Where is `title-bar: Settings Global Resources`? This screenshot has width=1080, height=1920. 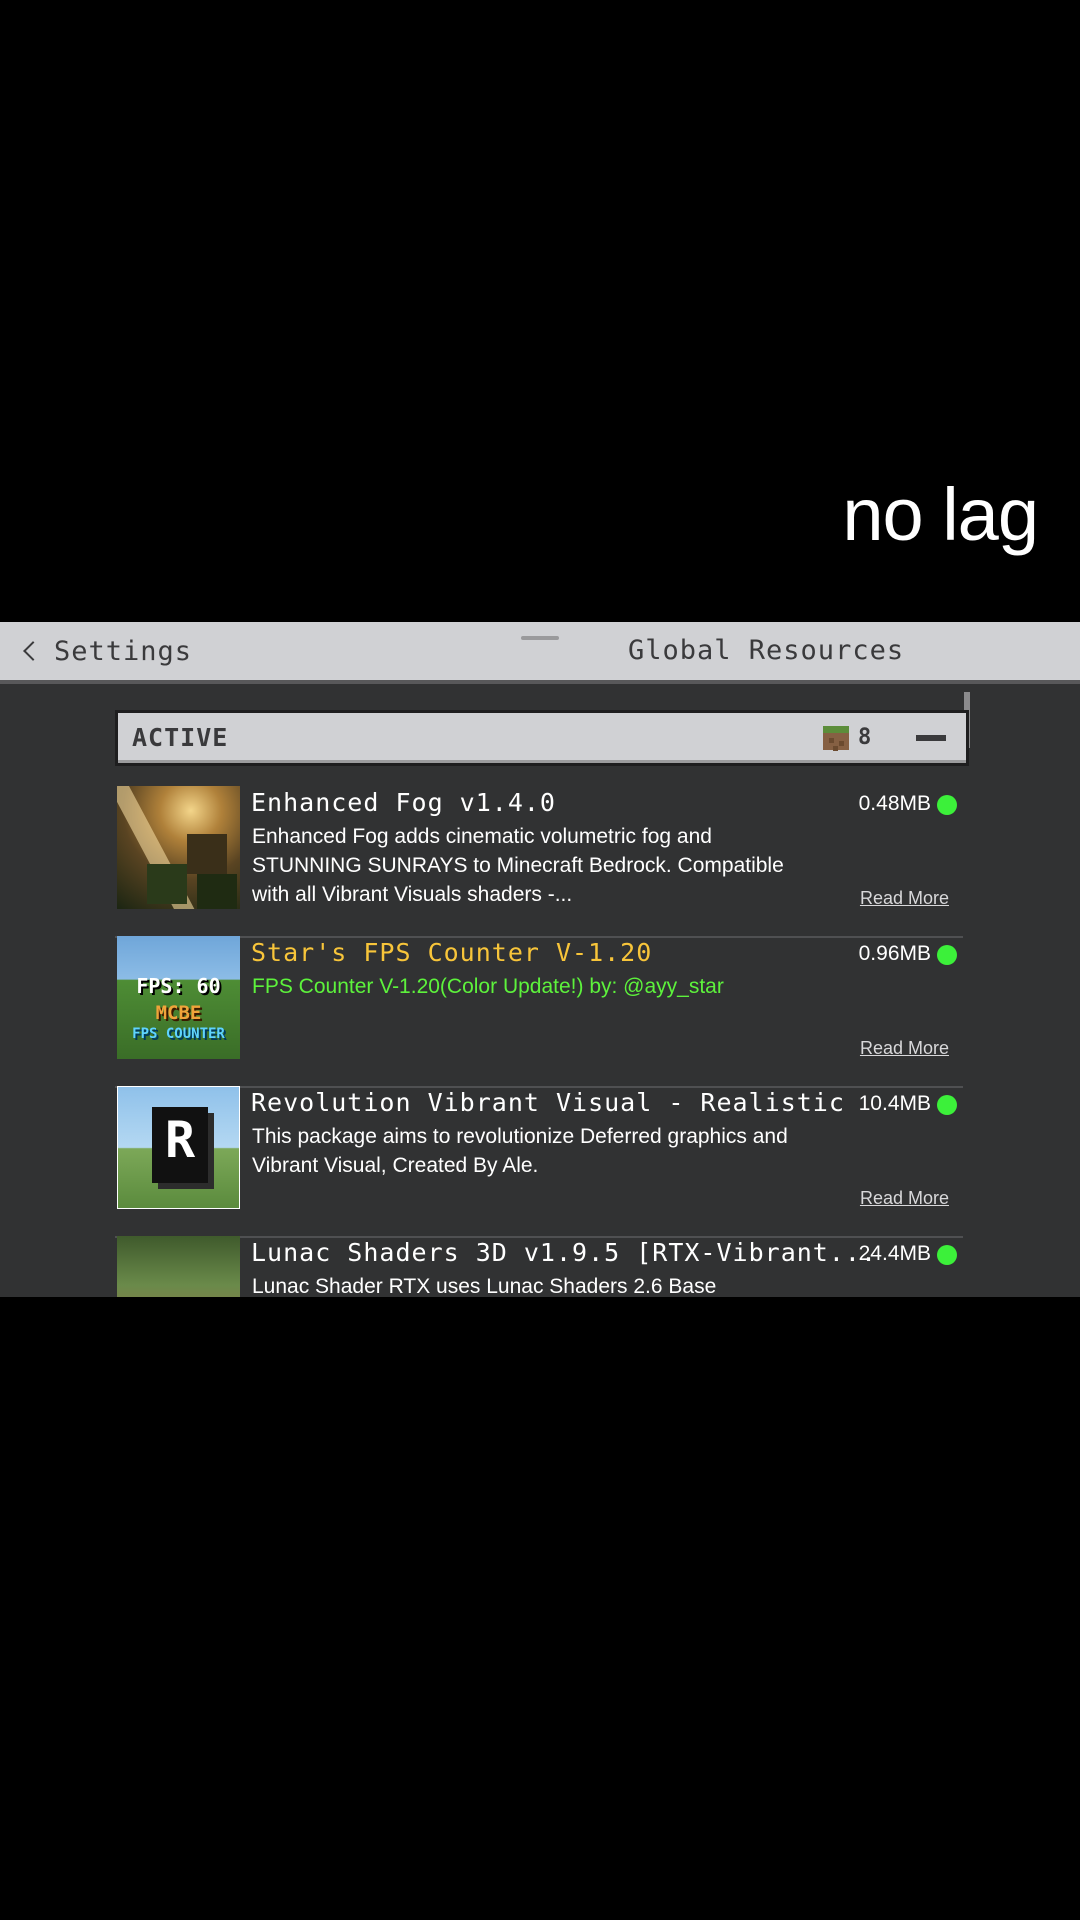 title-bar: Settings Global Resources is located at coordinates (540, 653).